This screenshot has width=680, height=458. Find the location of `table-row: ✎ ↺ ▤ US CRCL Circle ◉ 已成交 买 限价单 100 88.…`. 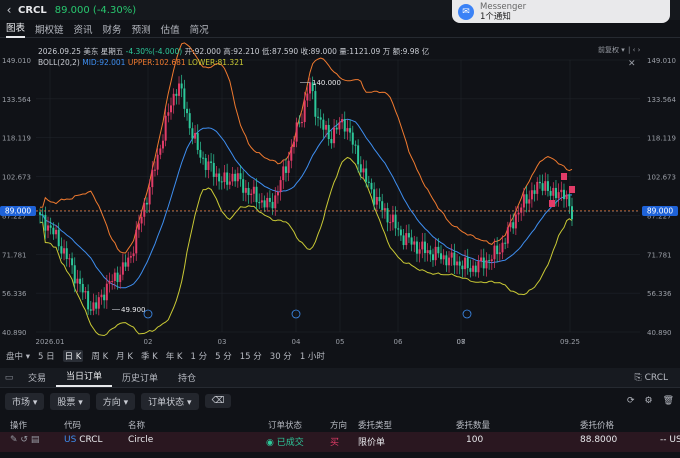

table-row: ✎ ↺ ▤ US CRCL Circle ◉ 已成交 买 限价单 100 88.… is located at coordinates (340, 442).